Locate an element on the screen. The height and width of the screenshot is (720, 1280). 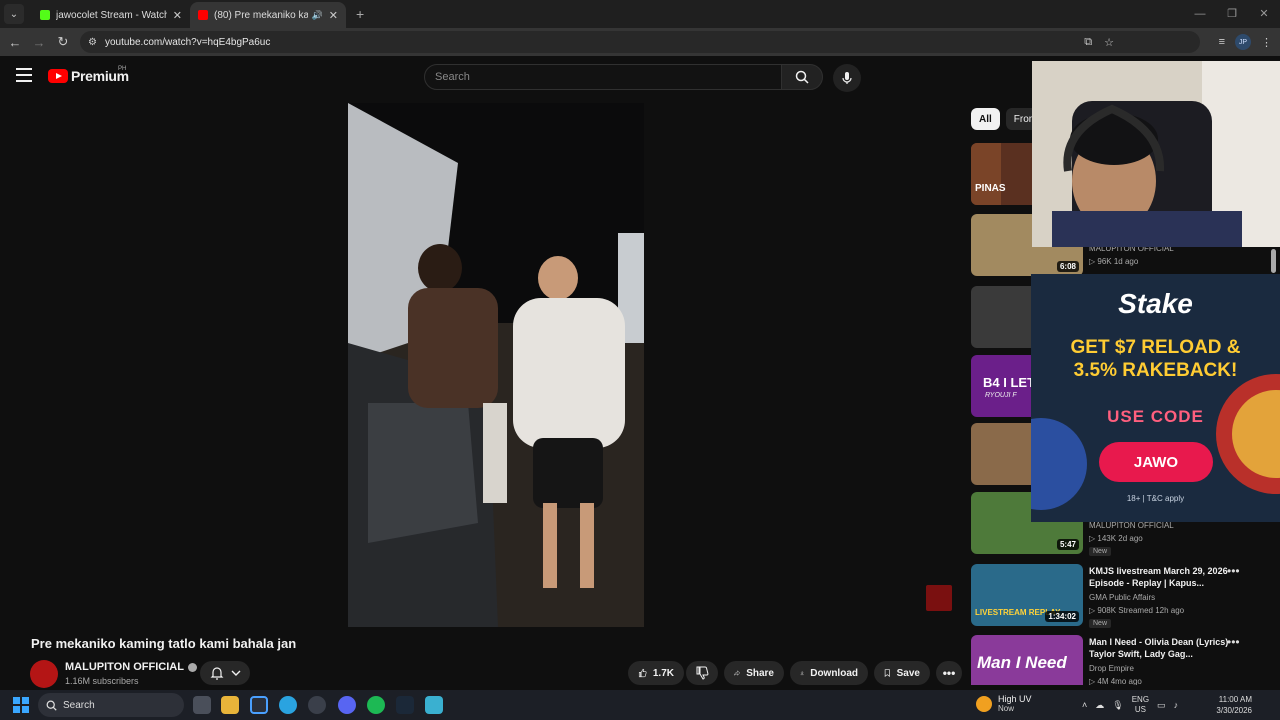
window-controls: — ❐ ✕ is located at coordinates (1232, 14).